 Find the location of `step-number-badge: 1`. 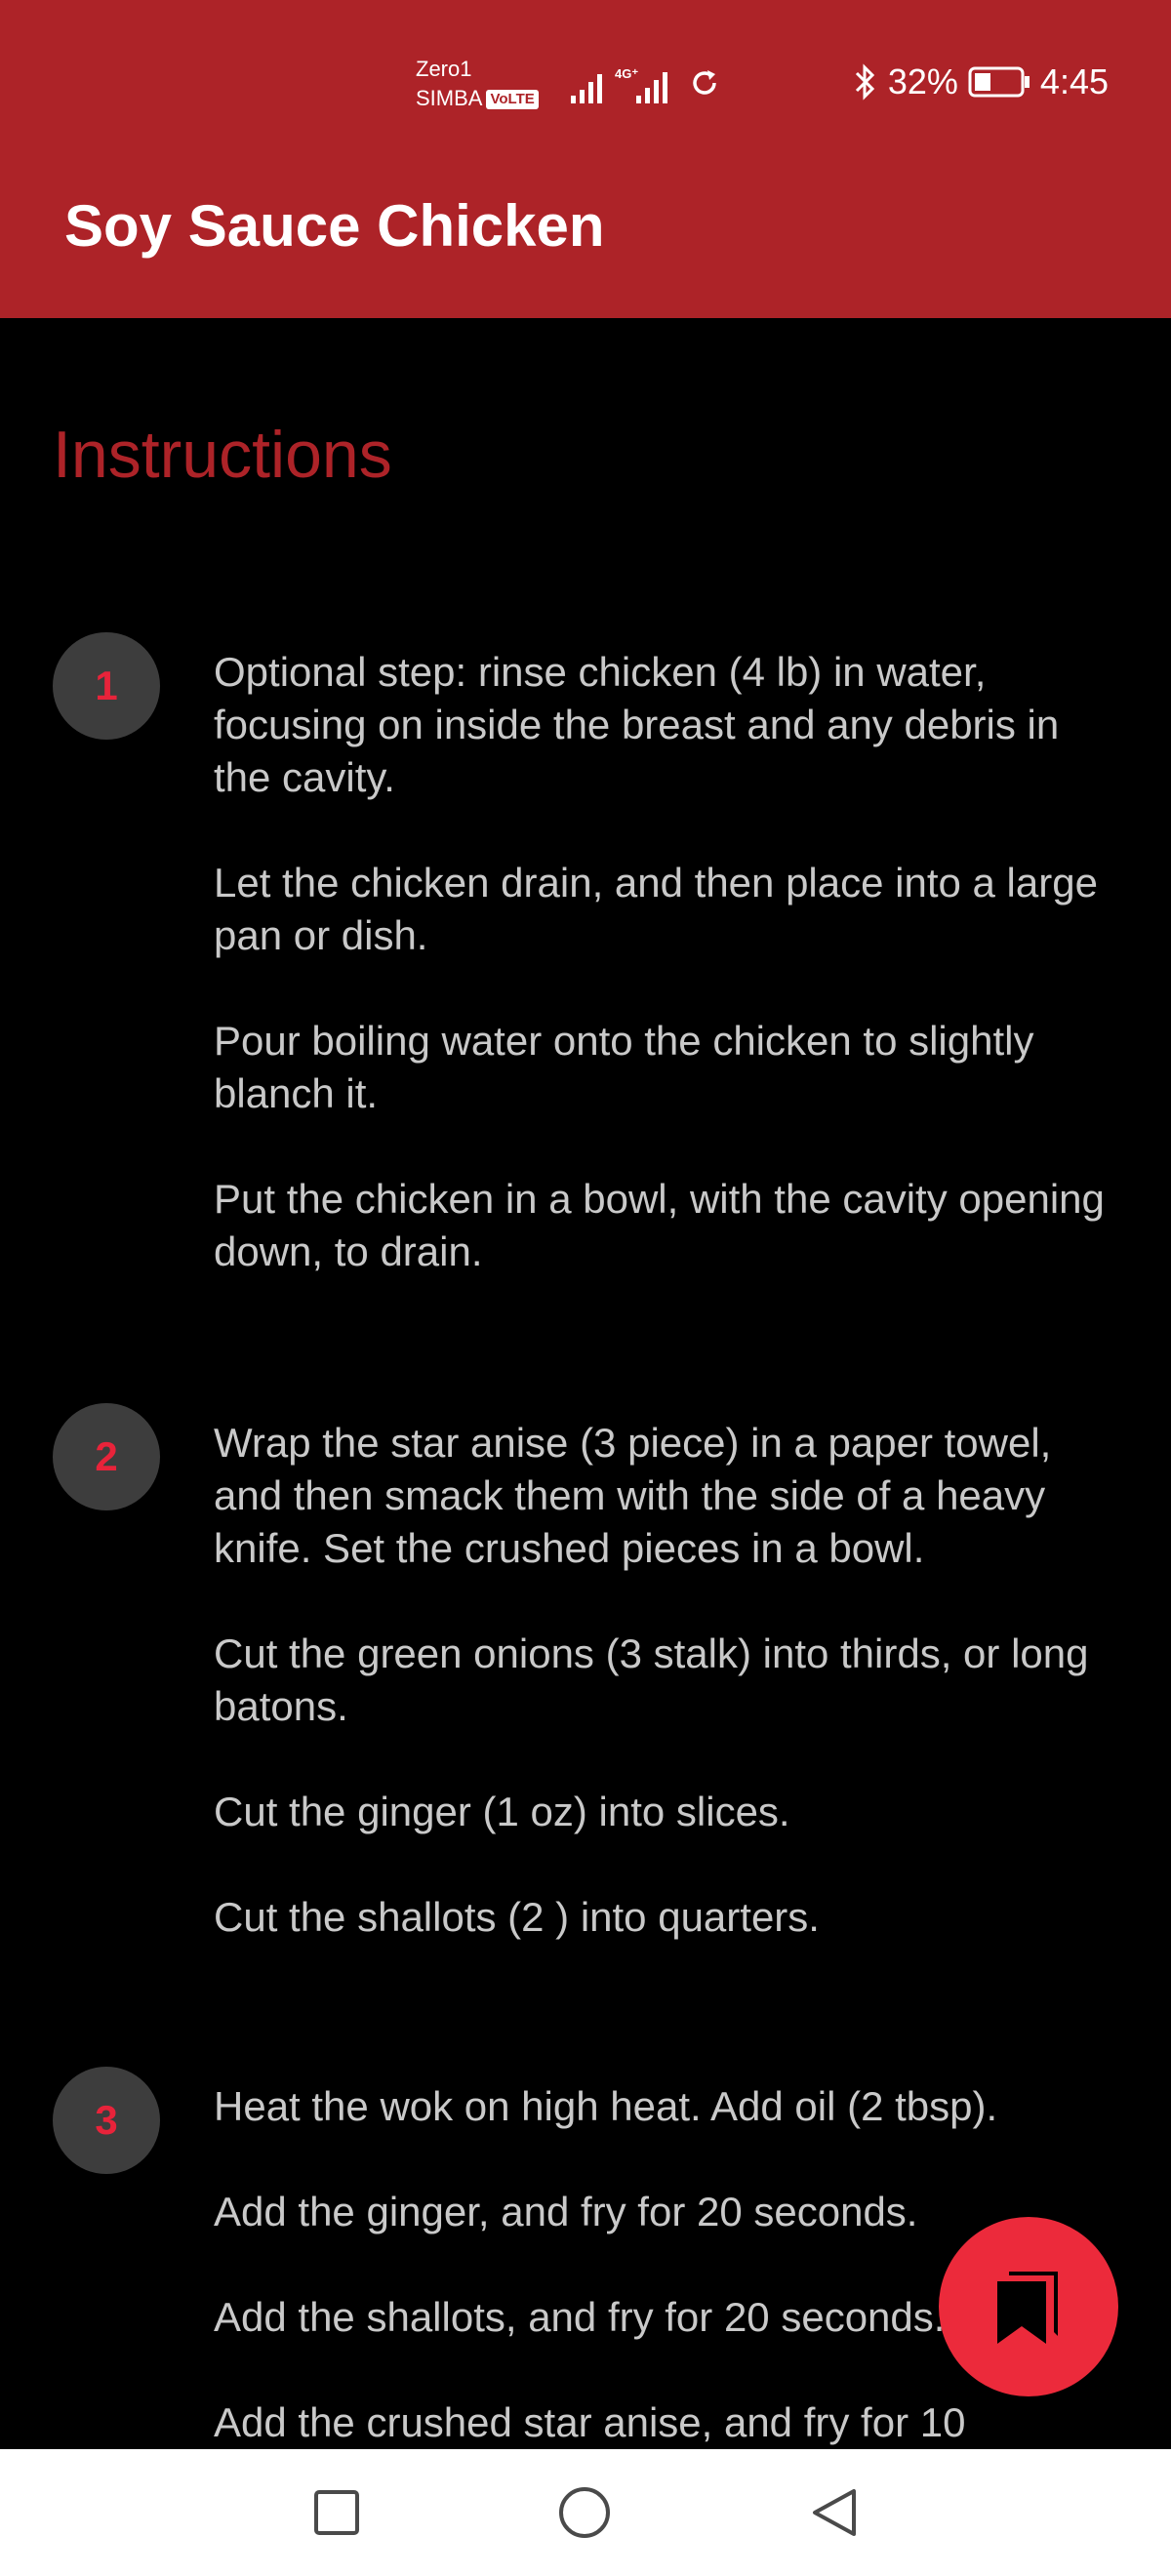

step-number-badge: 1 is located at coordinates (106, 686).